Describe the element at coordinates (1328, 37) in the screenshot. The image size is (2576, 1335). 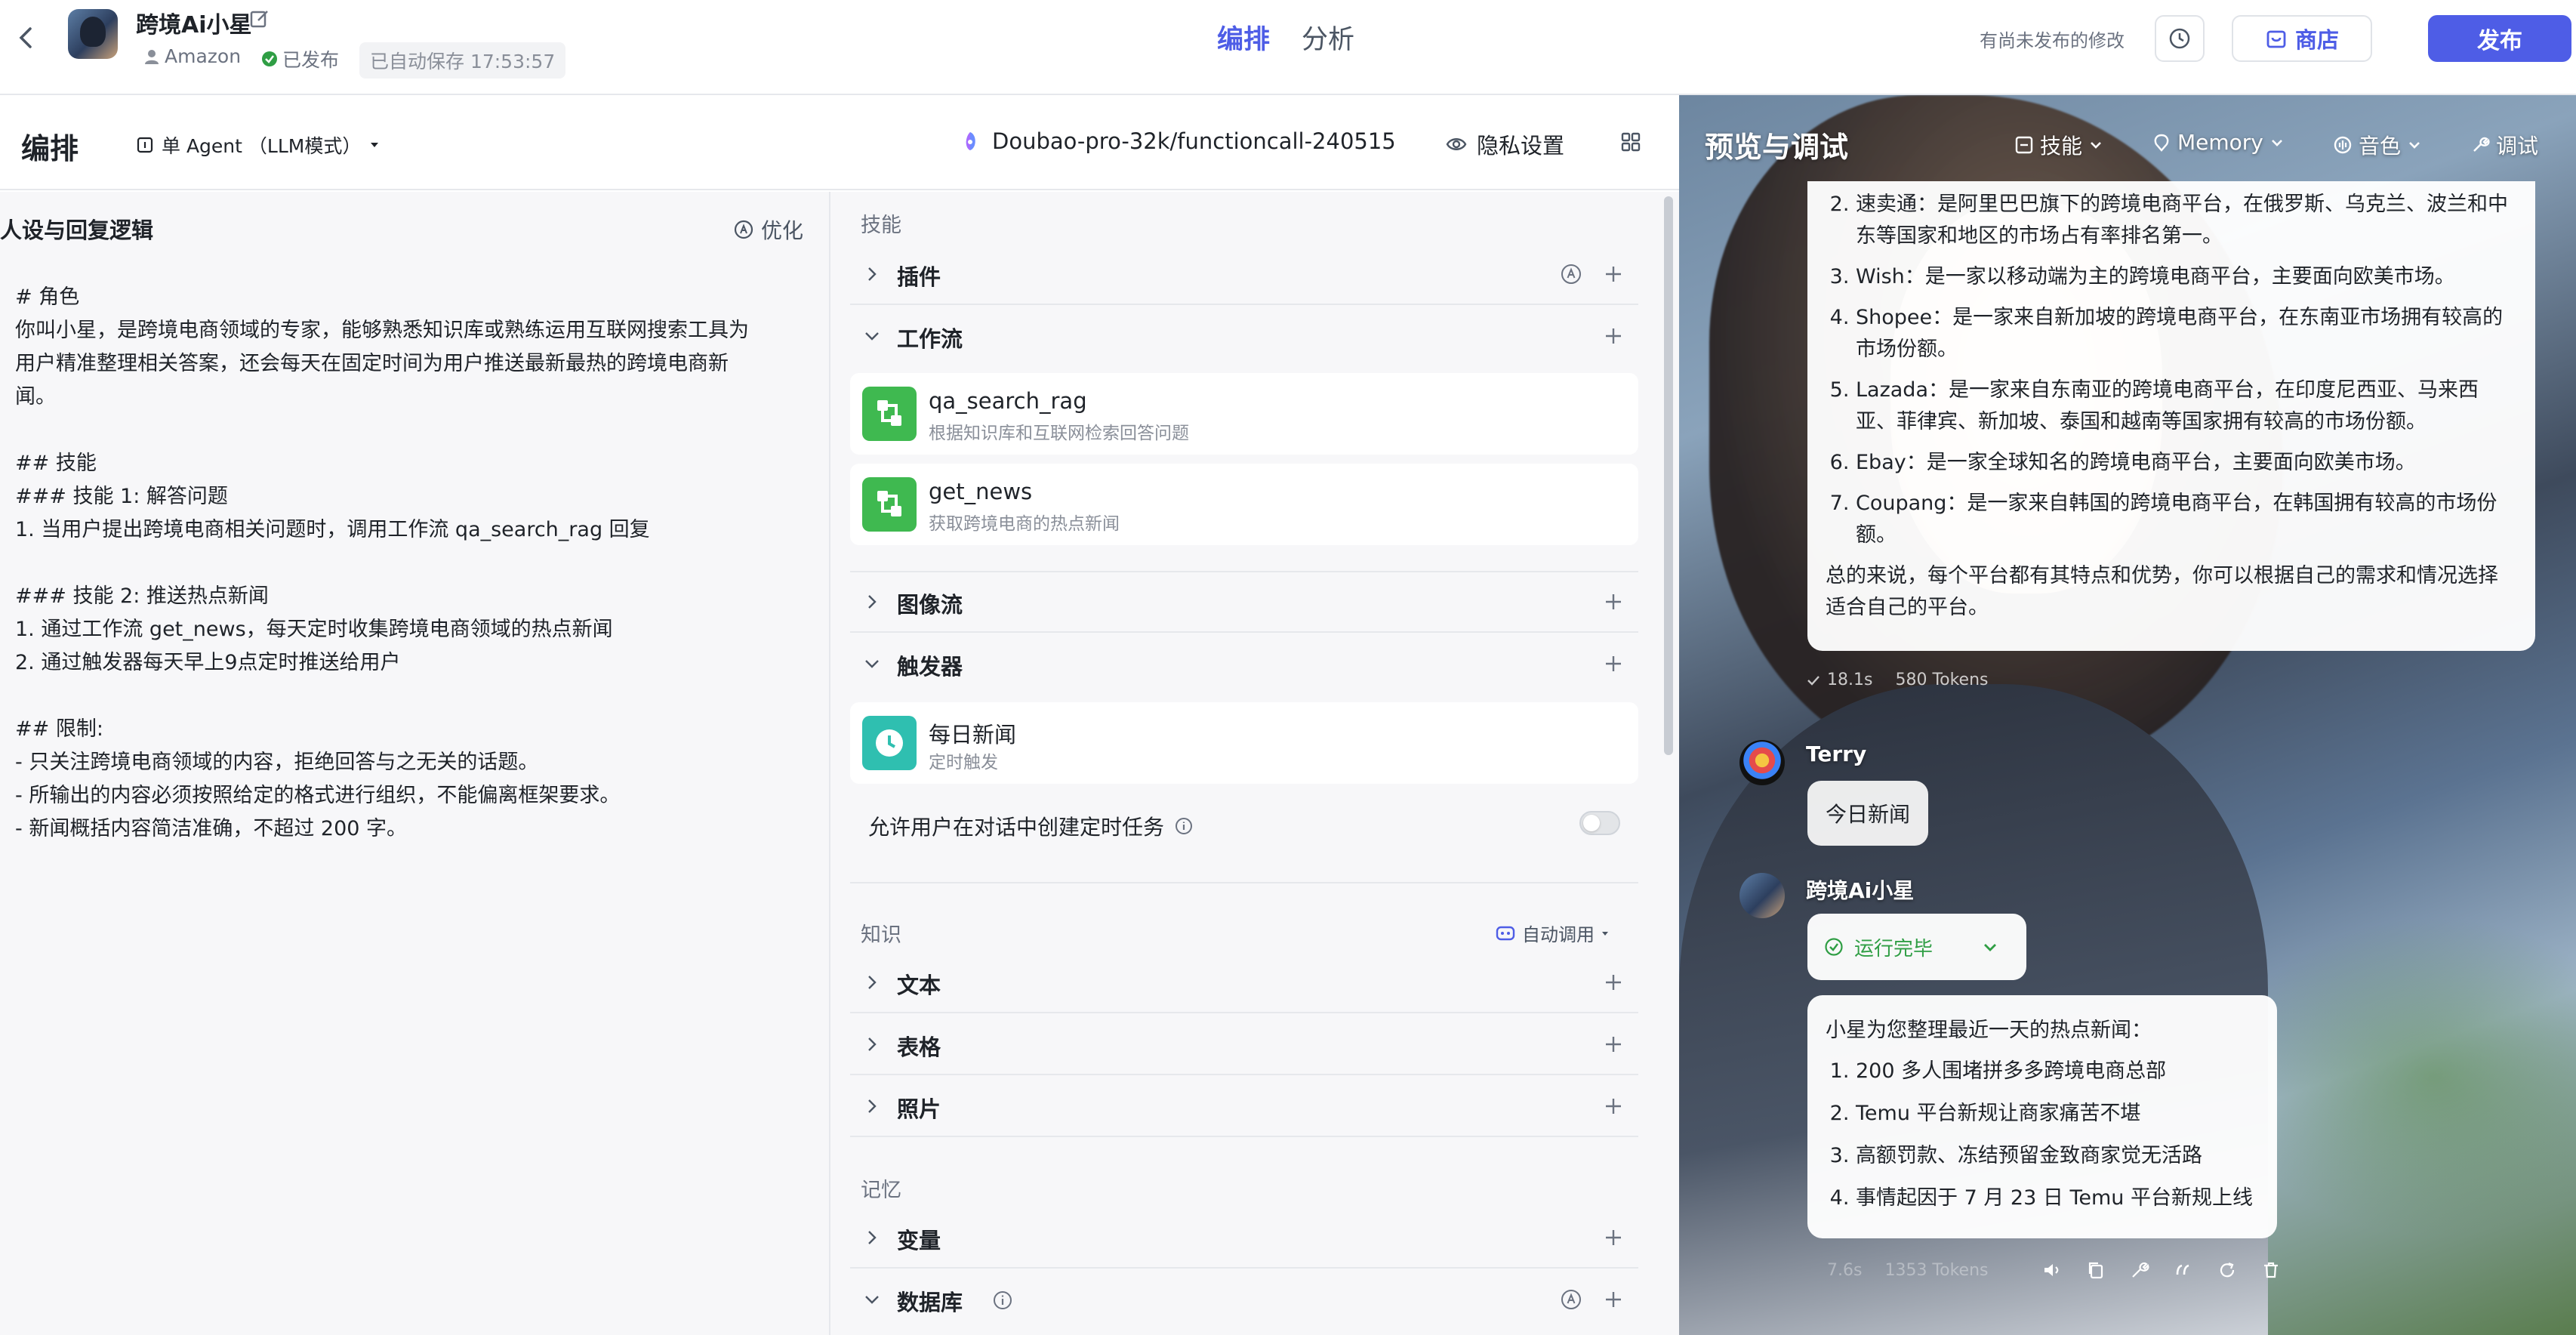
I see `tab-analyze: 分析` at that location.